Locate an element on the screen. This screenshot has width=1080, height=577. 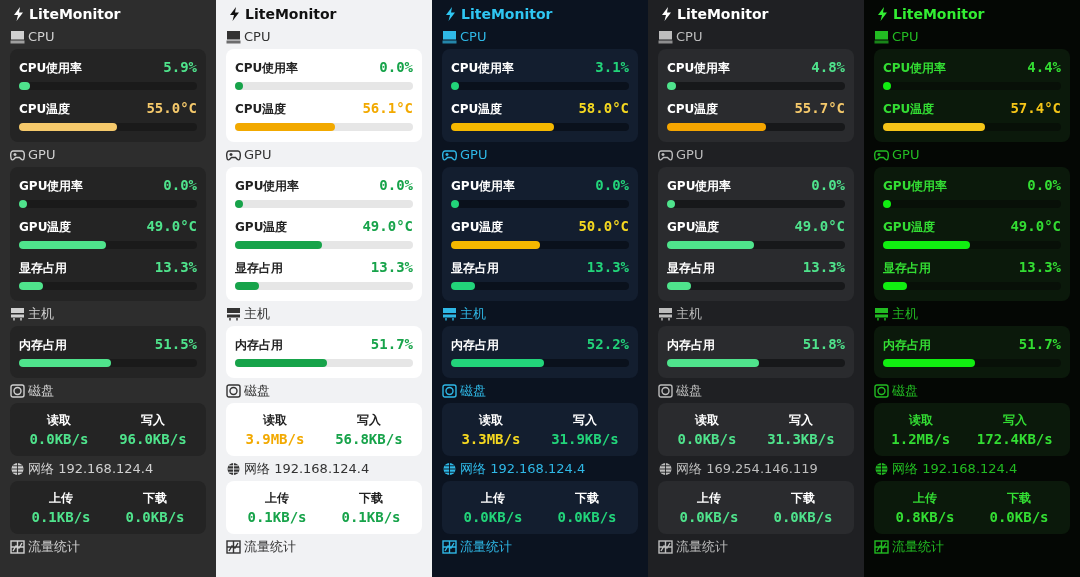
metric-value: 4.8% is located at coordinates (828, 67).